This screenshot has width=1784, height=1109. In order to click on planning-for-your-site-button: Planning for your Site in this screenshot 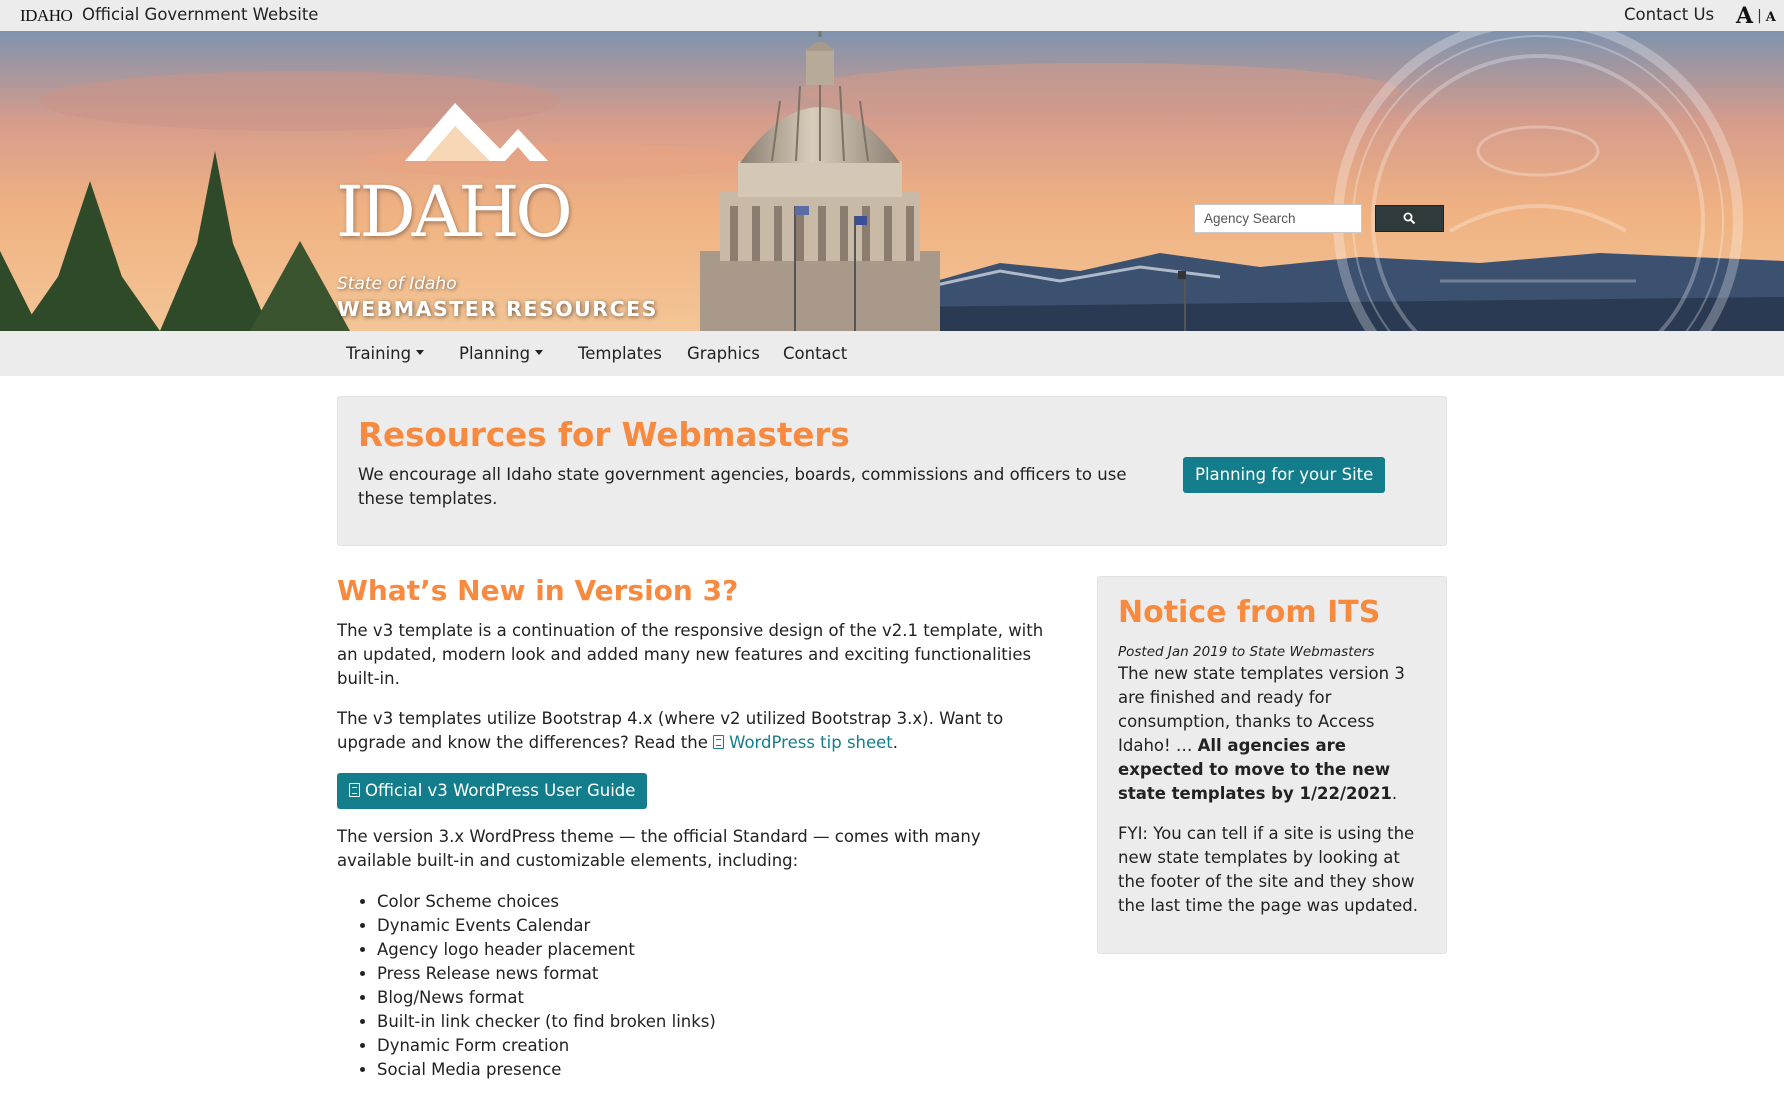, I will do `click(1284, 475)`.